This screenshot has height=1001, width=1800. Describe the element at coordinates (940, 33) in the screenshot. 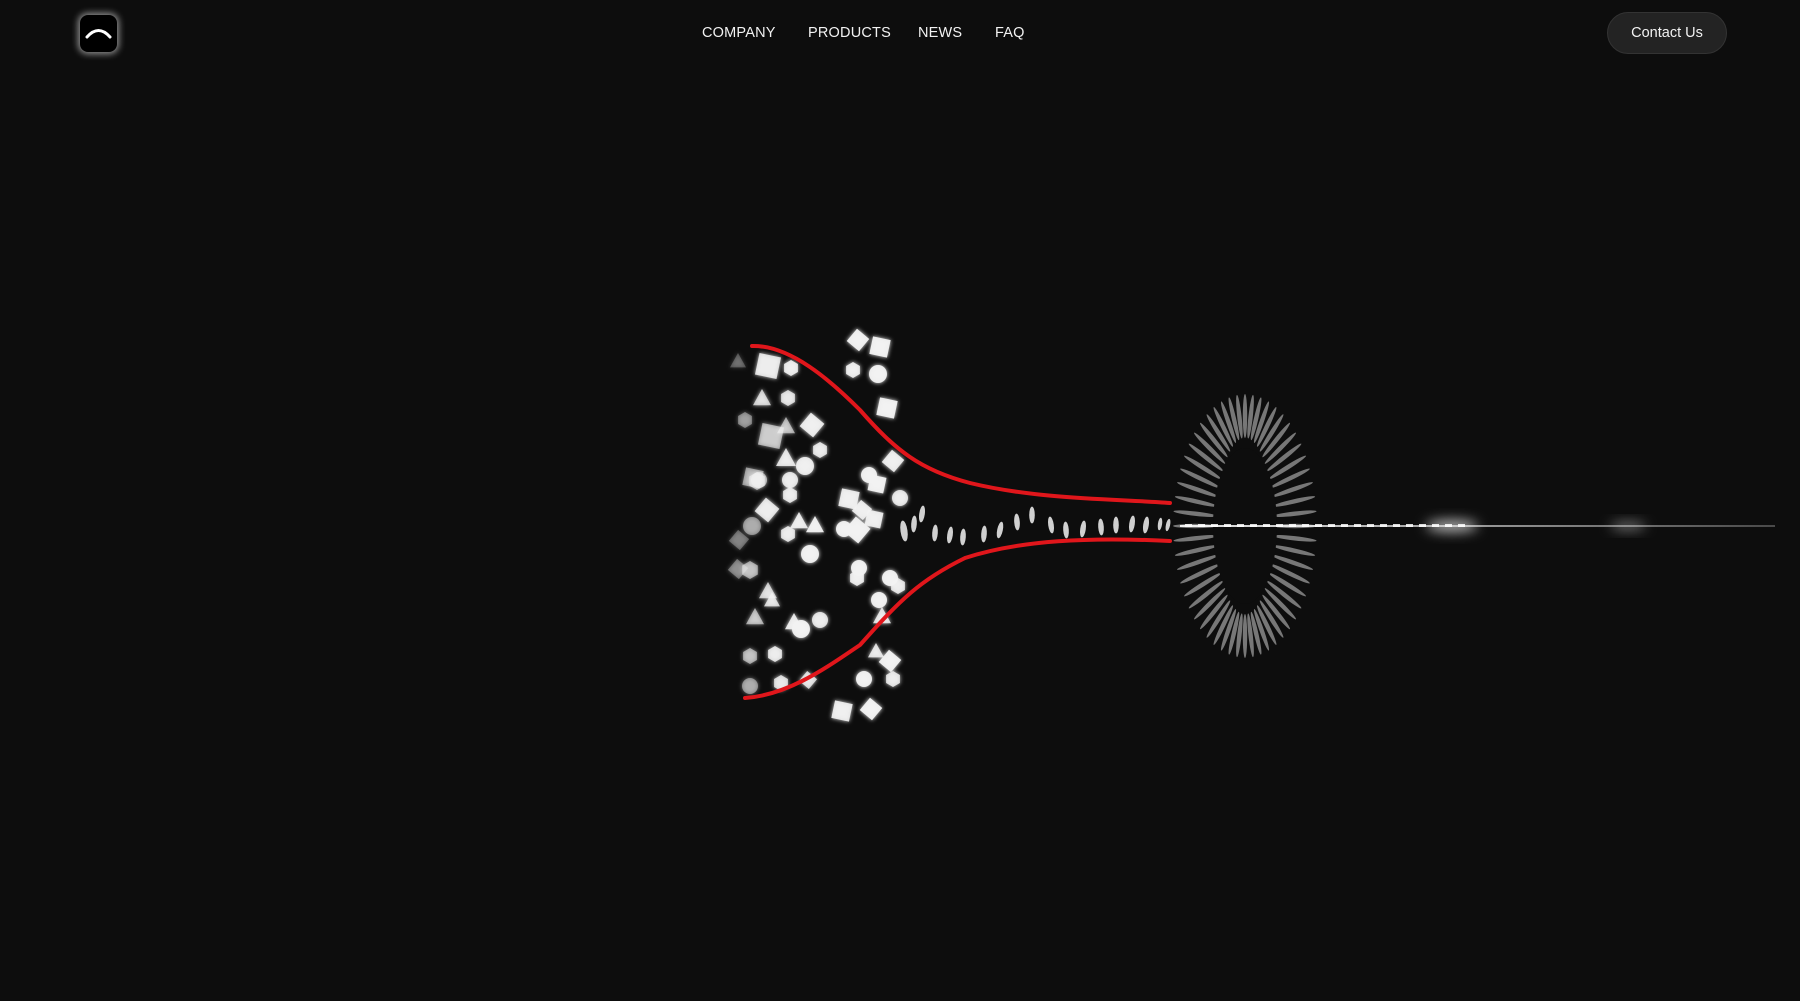

I see `nav-item-news: NEWS` at that location.